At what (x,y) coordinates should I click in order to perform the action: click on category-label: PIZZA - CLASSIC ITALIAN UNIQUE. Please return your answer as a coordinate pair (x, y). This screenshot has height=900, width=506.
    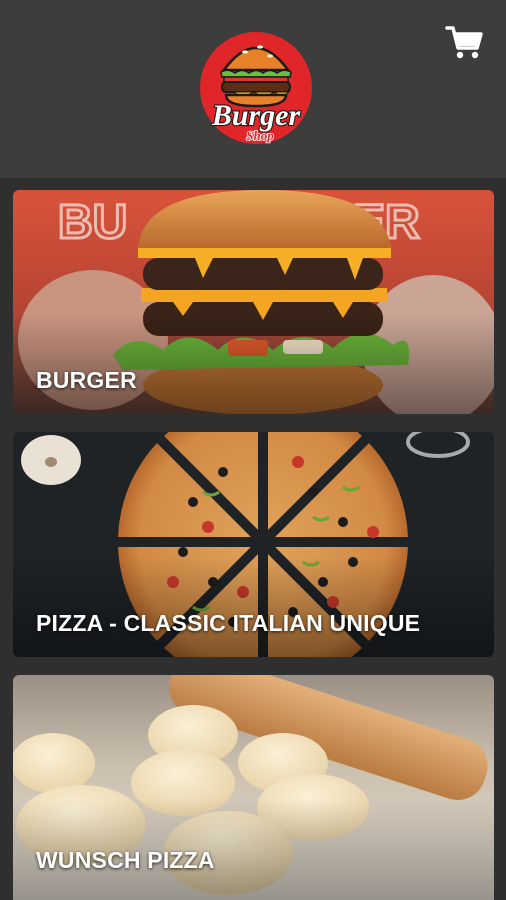
    Looking at the image, I should click on (228, 623).